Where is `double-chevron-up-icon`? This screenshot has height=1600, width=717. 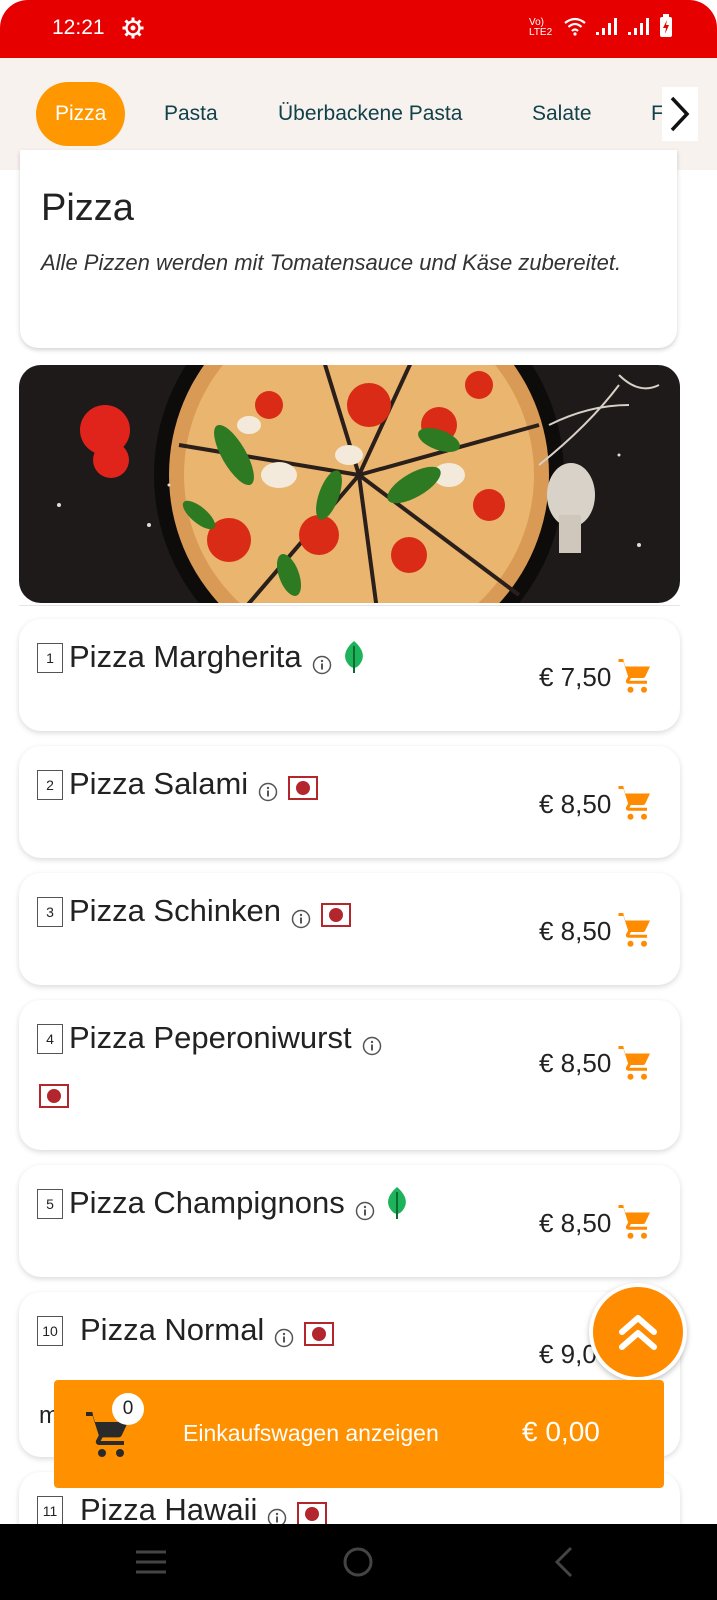
double-chevron-up-icon is located at coordinates (638, 1332).